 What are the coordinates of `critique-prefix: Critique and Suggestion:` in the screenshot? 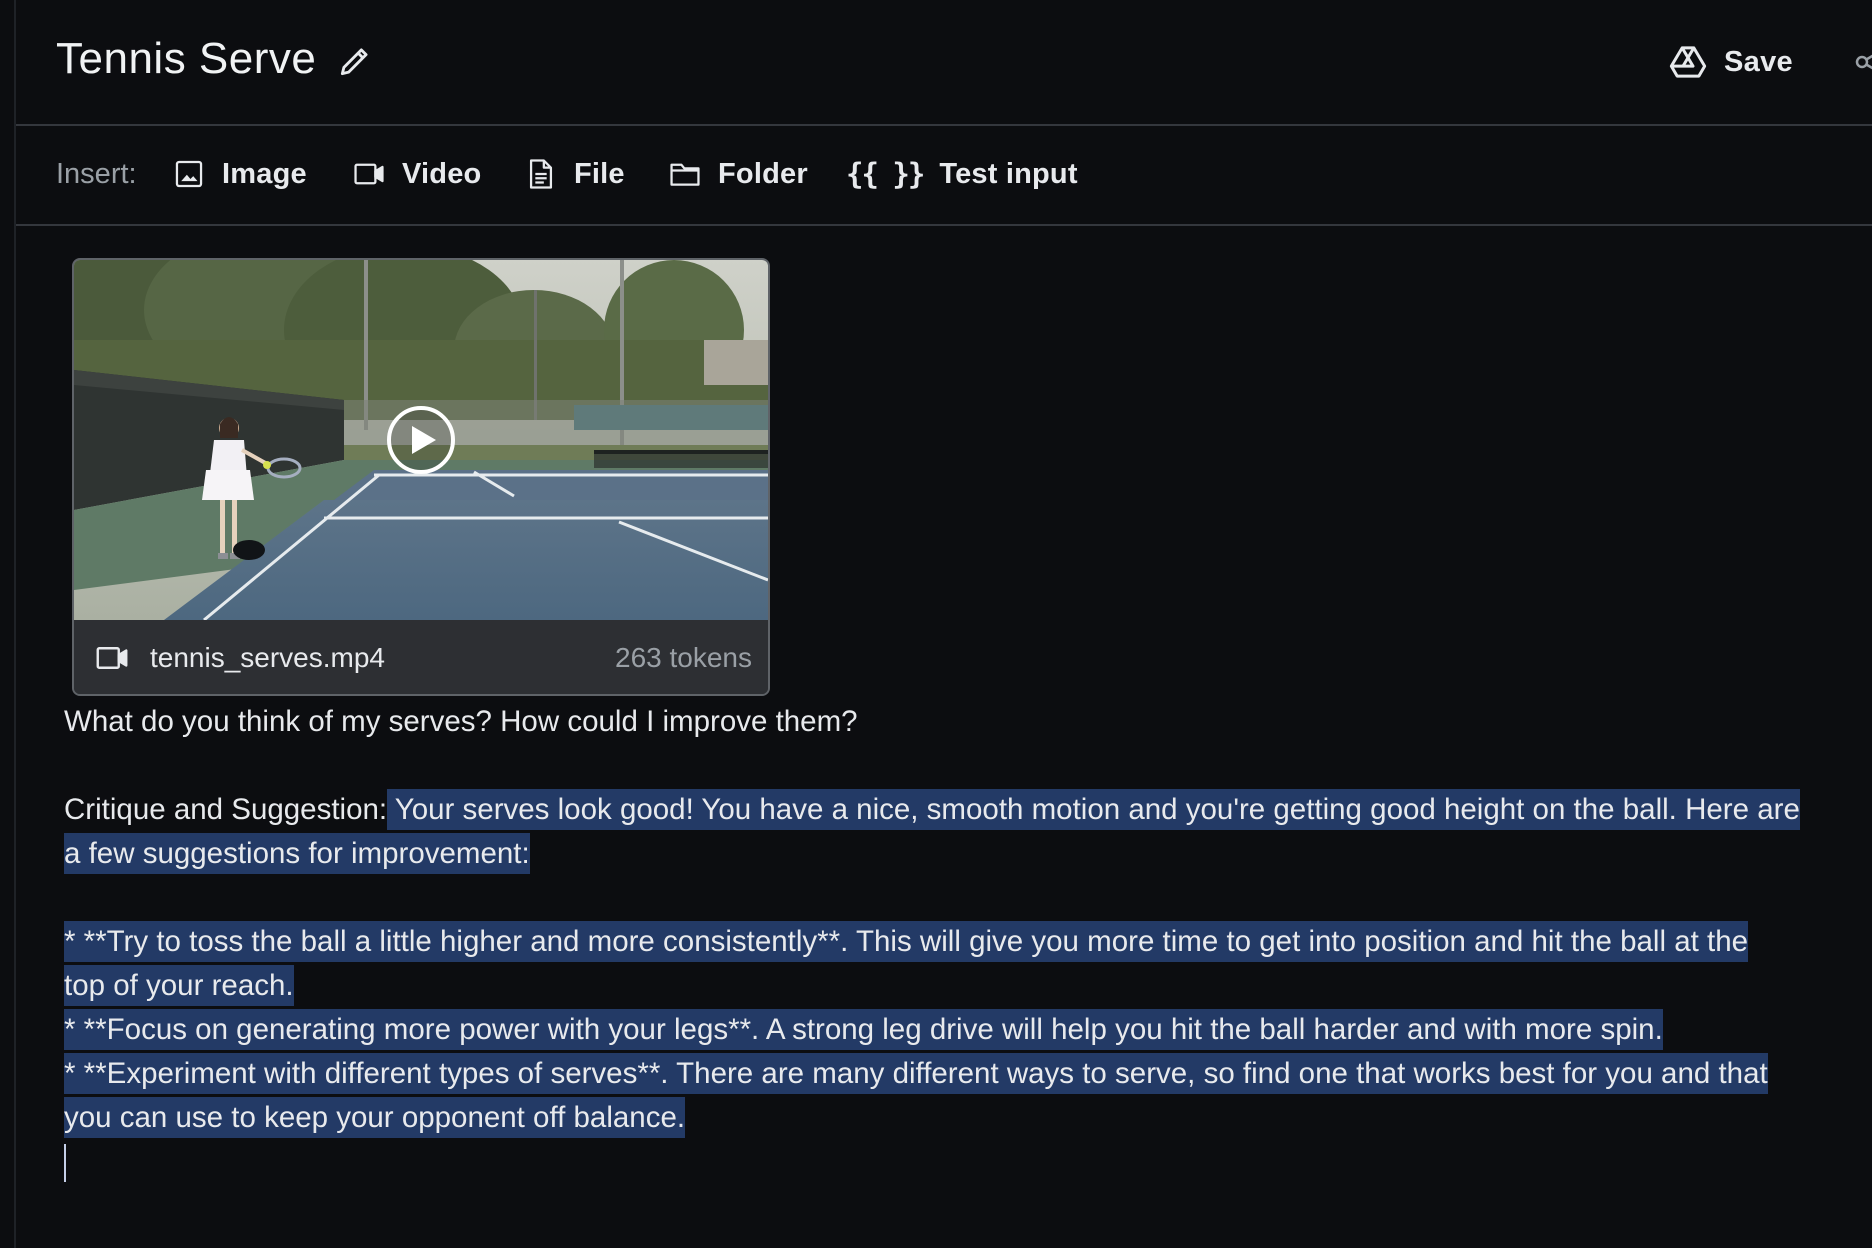 It's located at (226, 809).